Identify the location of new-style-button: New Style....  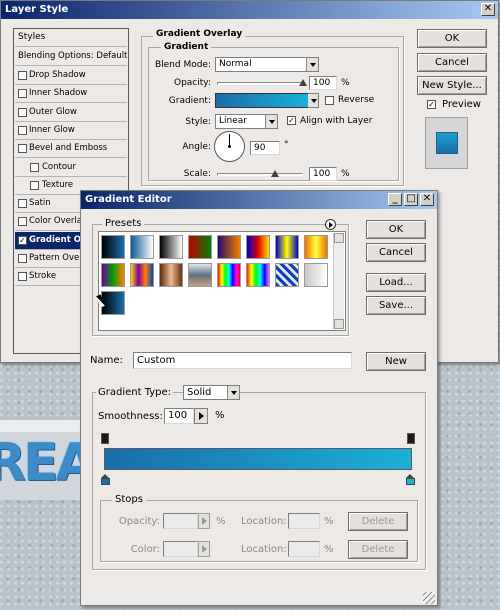
(452, 85).